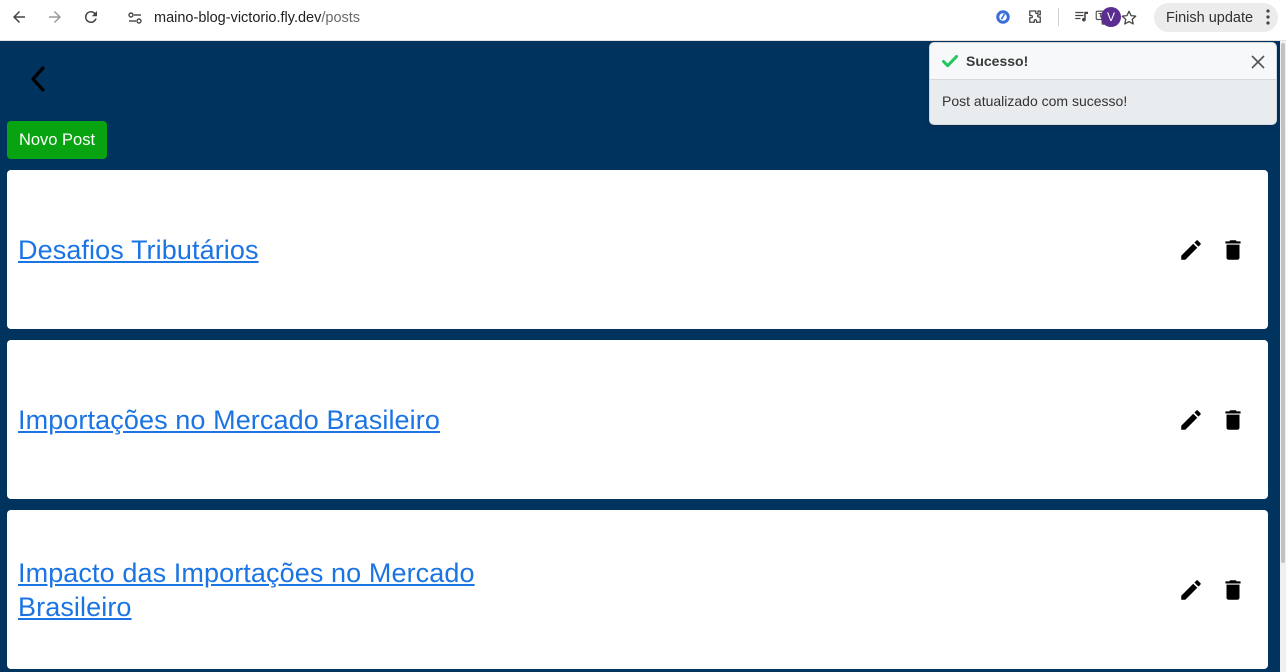  I want to click on toast-title: Sucesso!, so click(997, 61).